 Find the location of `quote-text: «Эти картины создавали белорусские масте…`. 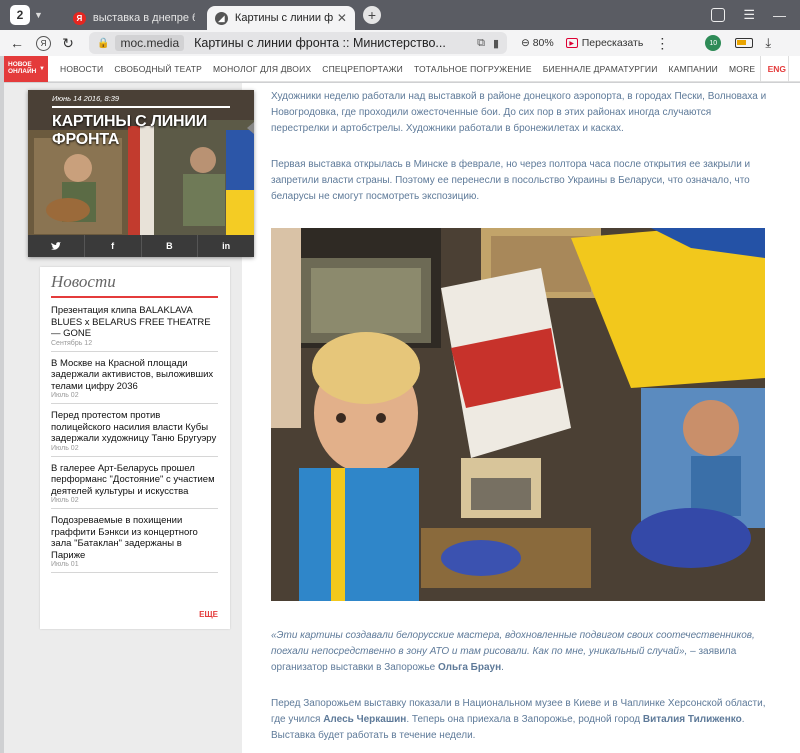

quote-text: «Эти картины создавали белорусские масте… is located at coordinates (513, 643).